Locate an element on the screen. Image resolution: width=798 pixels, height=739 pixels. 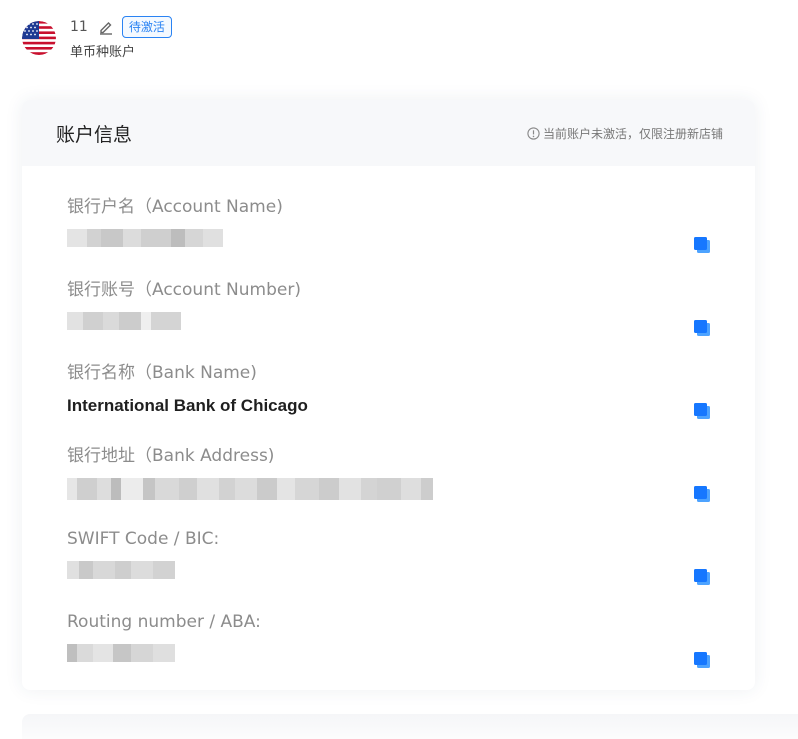
field-label: 银行地址（Bank Address) is located at coordinates (171, 456).